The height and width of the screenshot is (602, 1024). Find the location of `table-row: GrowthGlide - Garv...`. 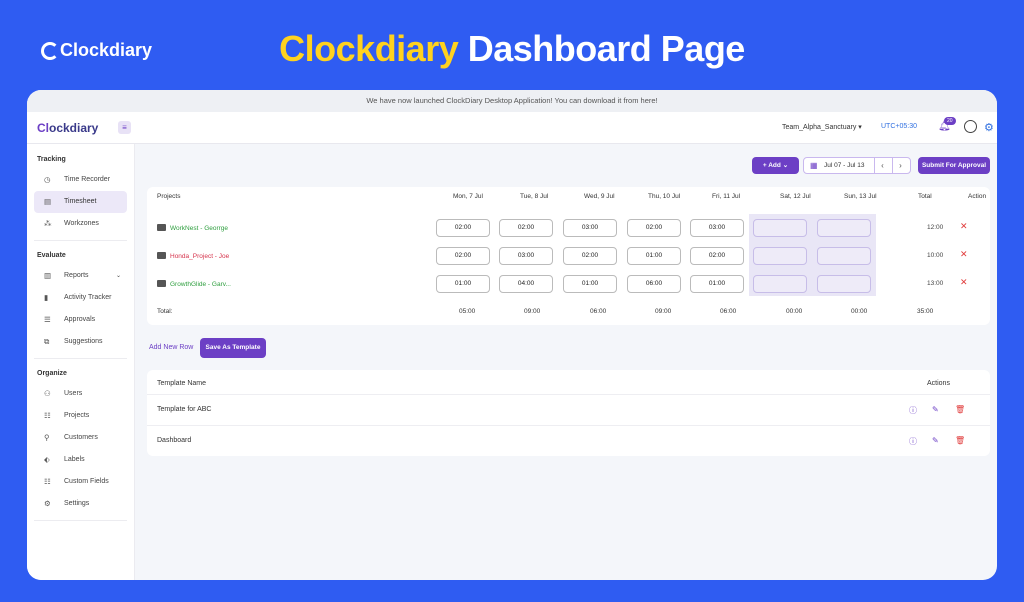

table-row: GrowthGlide - Garv... is located at coordinates (194, 284).